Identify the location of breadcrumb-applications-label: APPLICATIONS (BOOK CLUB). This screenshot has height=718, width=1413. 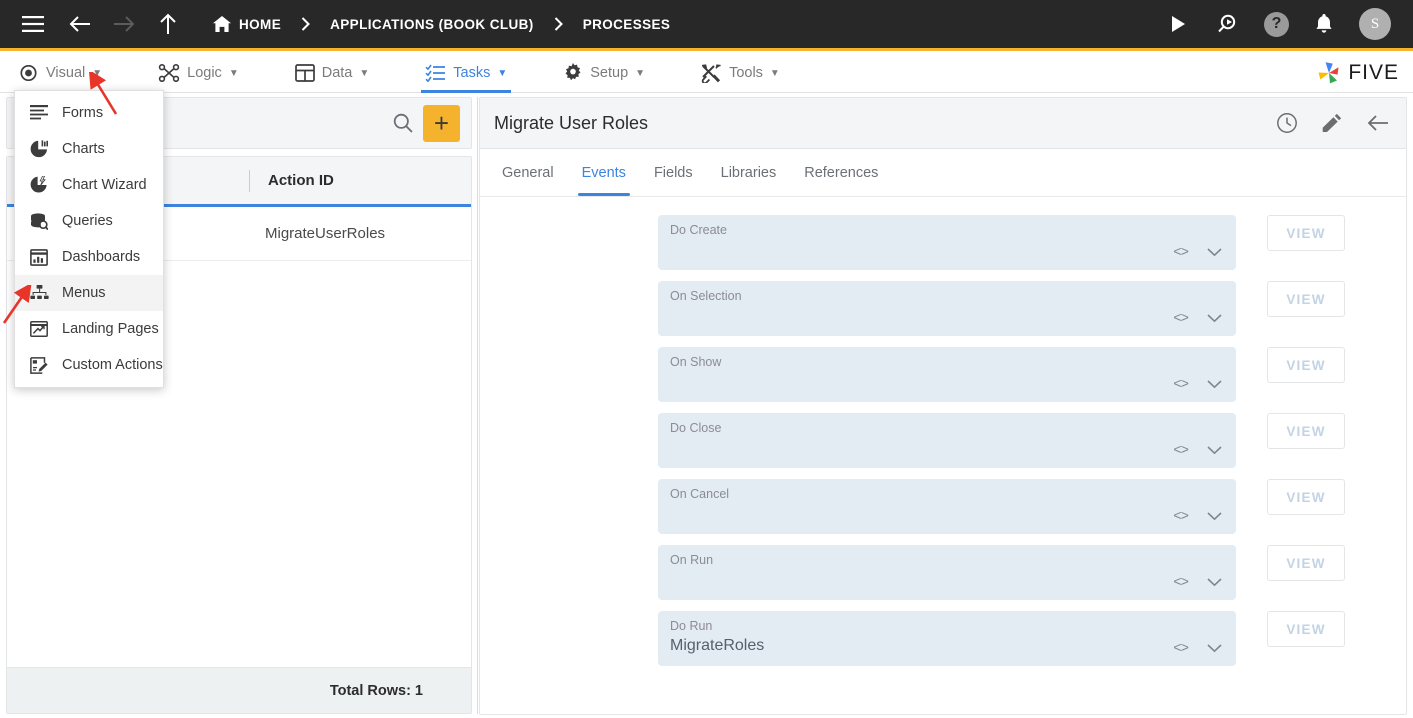
(432, 24).